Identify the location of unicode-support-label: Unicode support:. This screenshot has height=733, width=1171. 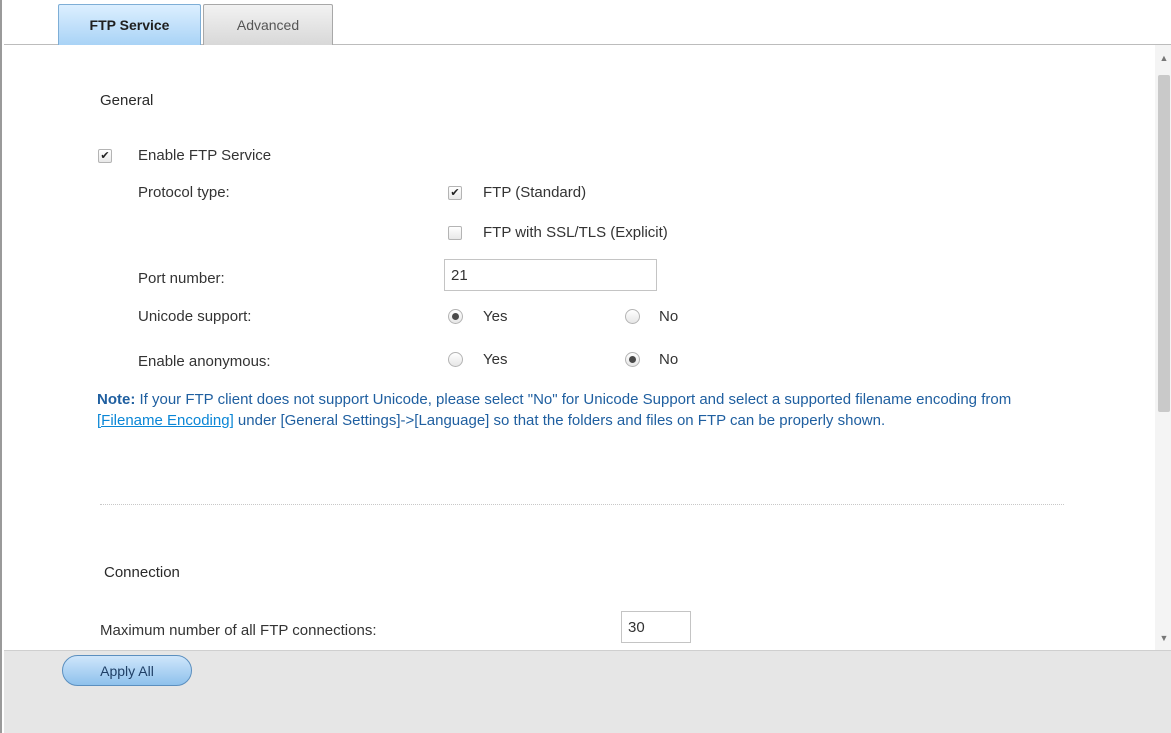
(195, 316).